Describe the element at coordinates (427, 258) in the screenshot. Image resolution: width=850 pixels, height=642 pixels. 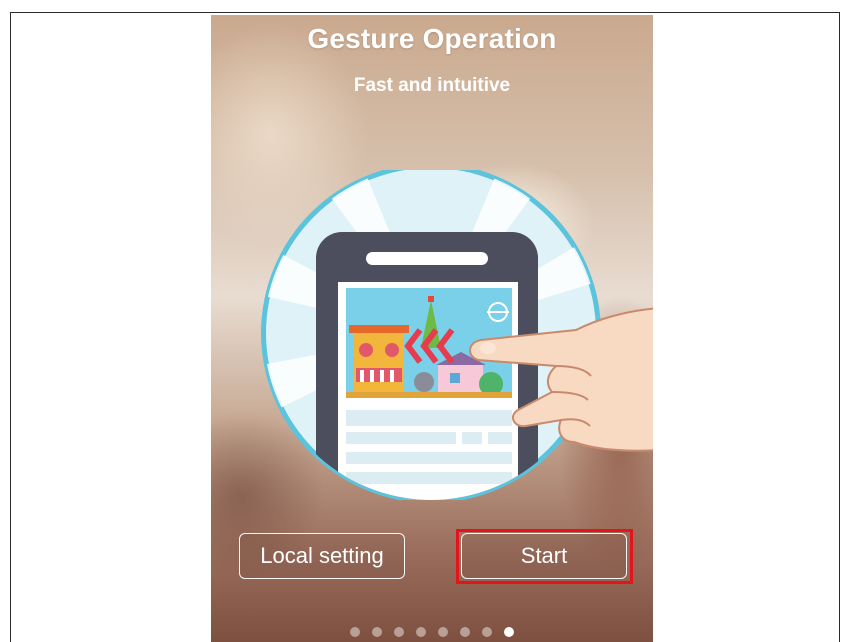
I see `phone-speaker` at that location.